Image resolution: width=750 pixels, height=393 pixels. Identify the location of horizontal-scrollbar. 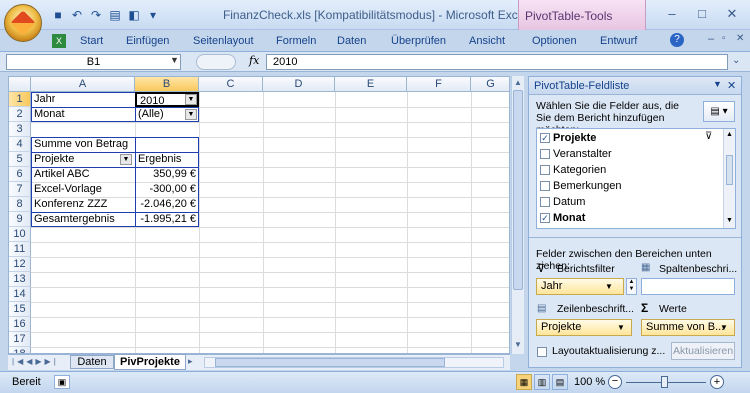
(354, 362).